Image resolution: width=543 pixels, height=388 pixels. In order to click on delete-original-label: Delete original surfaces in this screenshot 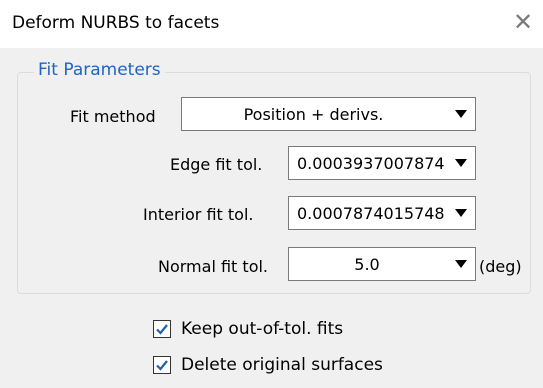, I will do `click(282, 365)`.